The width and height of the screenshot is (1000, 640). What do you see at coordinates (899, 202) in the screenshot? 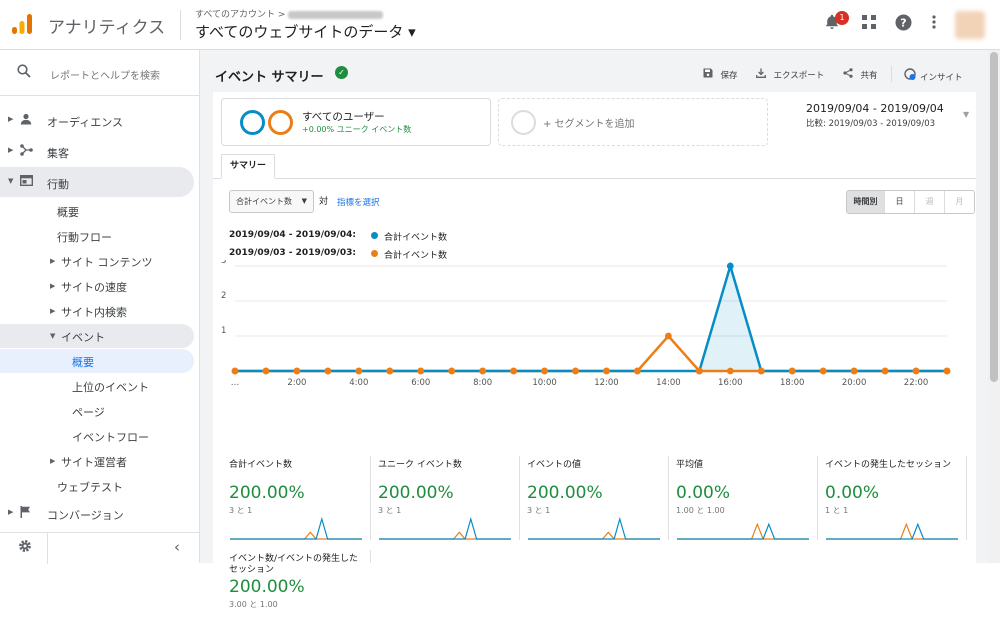
I see `granularity-day: 日` at bounding box center [899, 202].